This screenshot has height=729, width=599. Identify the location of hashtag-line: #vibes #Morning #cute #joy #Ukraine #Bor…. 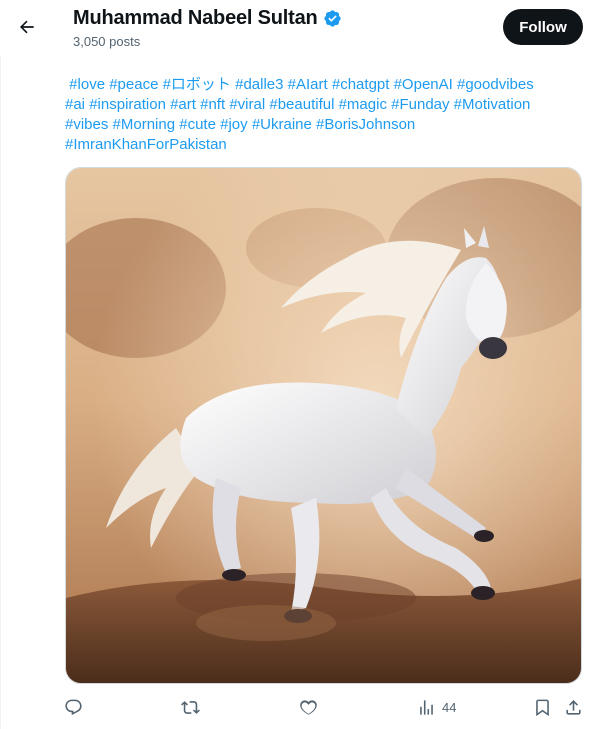
(325, 125).